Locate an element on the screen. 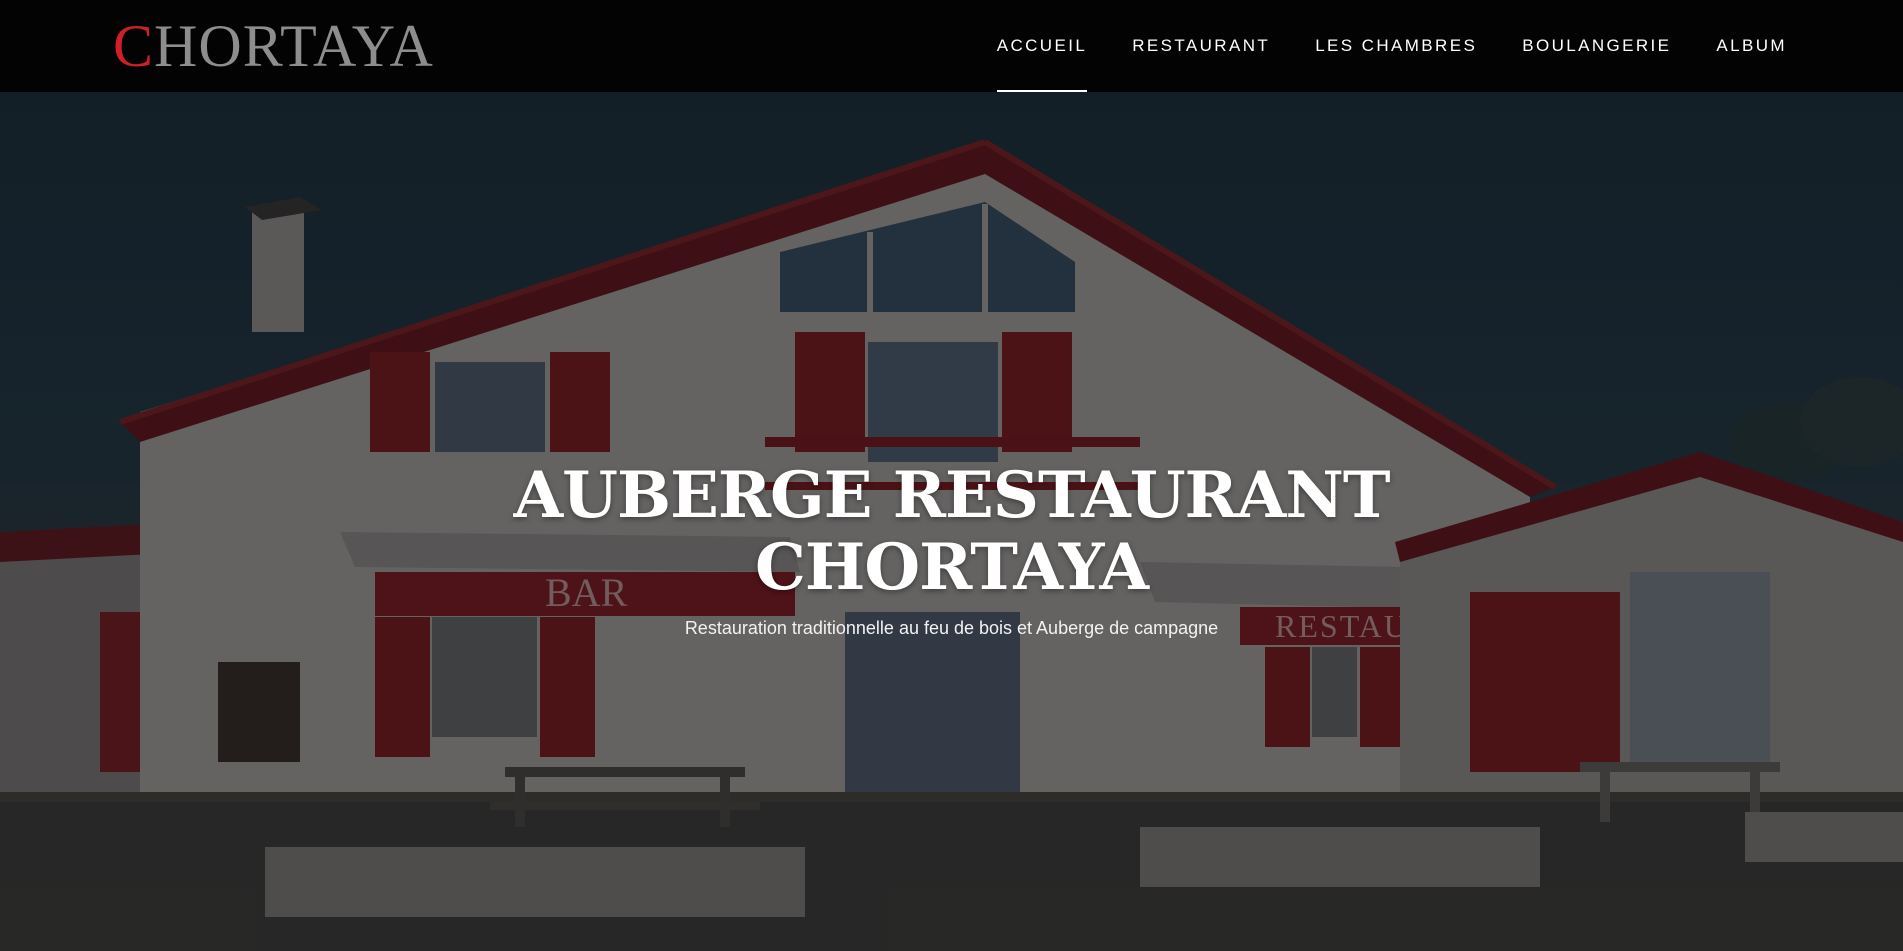  nav-item-restaurant: RESTAURANT is located at coordinates (1201, 46).